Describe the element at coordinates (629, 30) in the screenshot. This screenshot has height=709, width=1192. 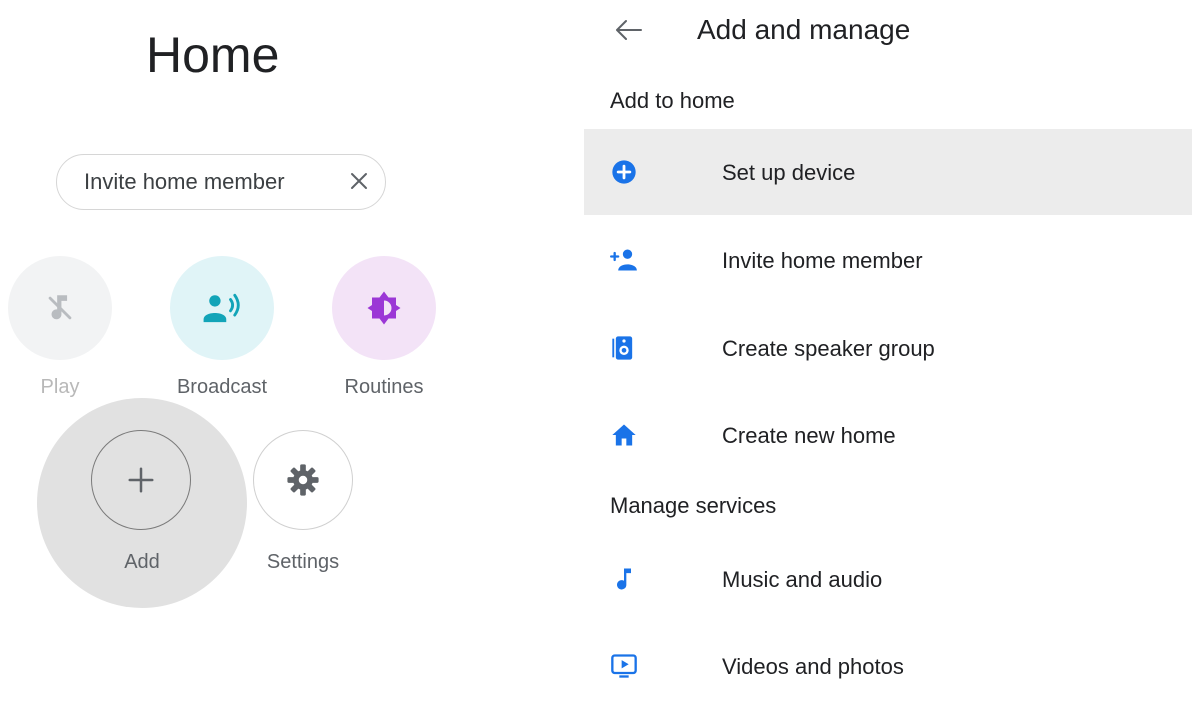
I see `back-arrow-icon` at that location.